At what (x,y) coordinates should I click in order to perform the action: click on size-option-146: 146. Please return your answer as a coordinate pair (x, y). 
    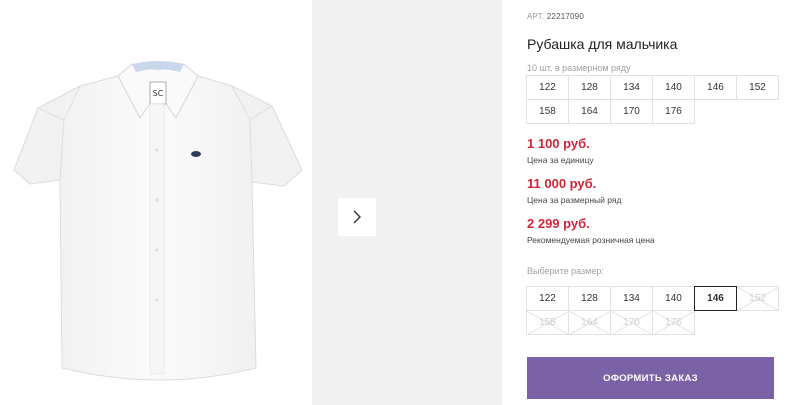
    Looking at the image, I should click on (715, 298).